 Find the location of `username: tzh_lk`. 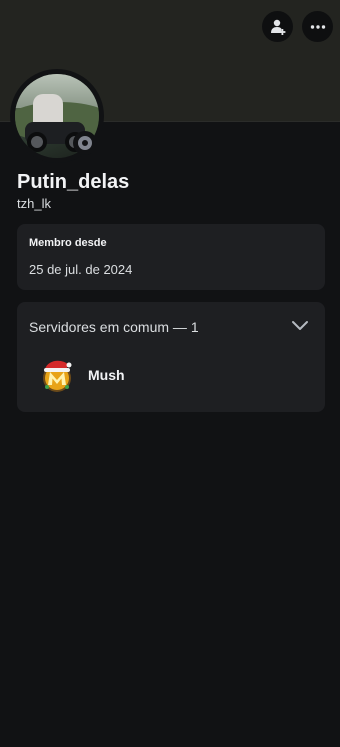

username: tzh_lk is located at coordinates (34, 203).